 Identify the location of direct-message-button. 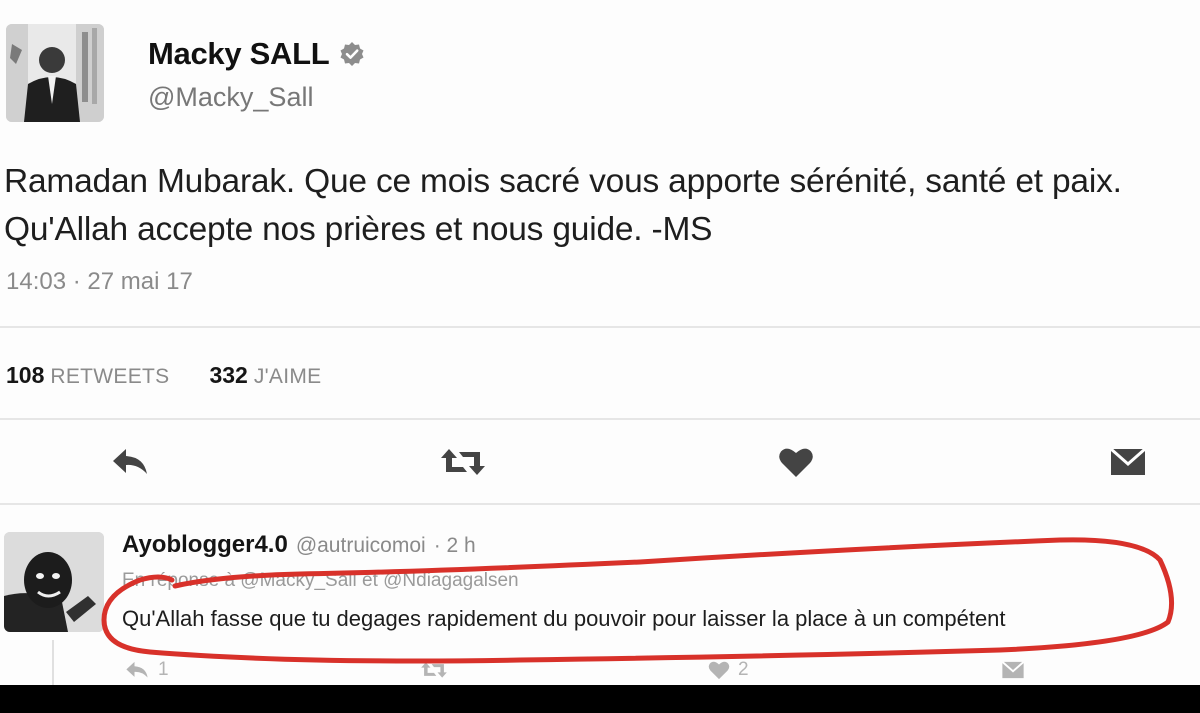
(1128, 462).